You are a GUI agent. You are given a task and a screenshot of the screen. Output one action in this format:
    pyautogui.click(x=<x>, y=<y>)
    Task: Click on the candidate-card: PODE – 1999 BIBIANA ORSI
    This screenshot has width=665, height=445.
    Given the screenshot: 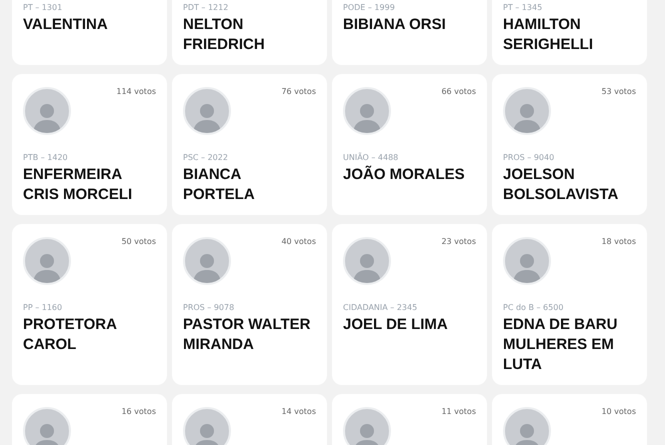 What is the action you would take?
    pyautogui.click(x=409, y=32)
    